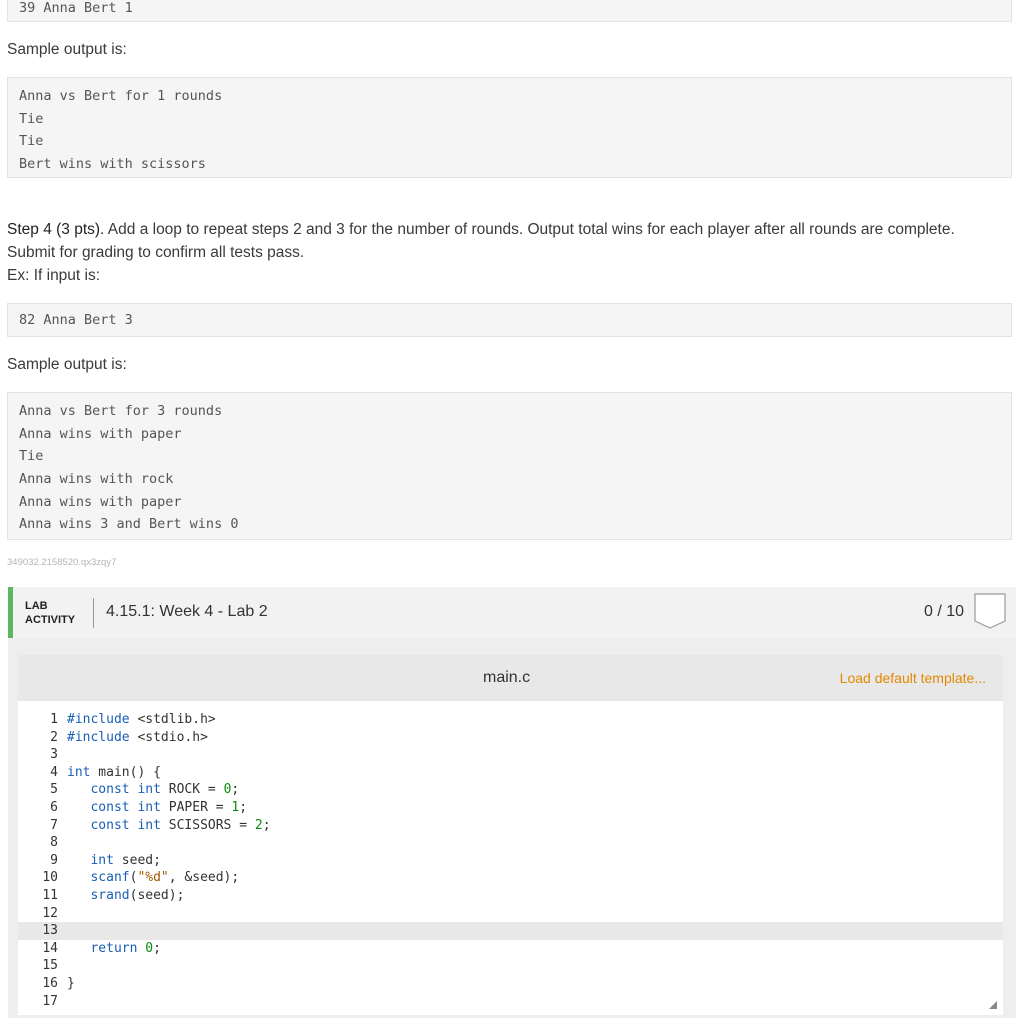 Image resolution: width=1024 pixels, height=1018 pixels. I want to click on code-line: 4 int main() {, so click(105, 772).